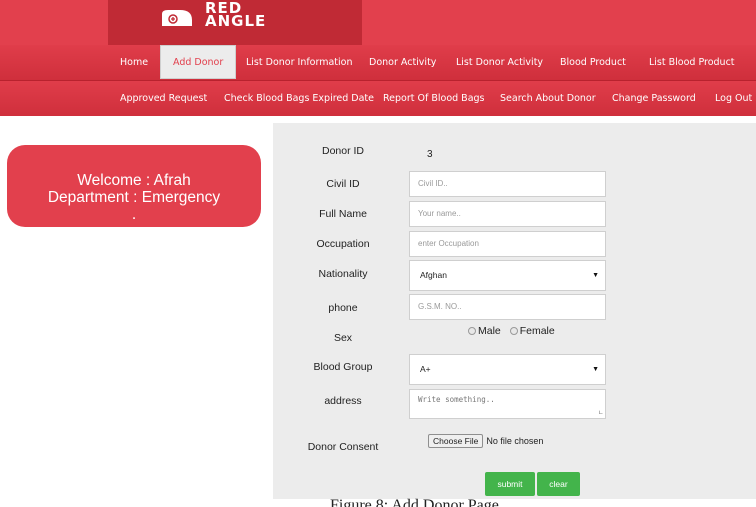 The height and width of the screenshot is (507, 756). Describe the element at coordinates (507, 214) in the screenshot. I see `full-name-input: Your name..` at that location.